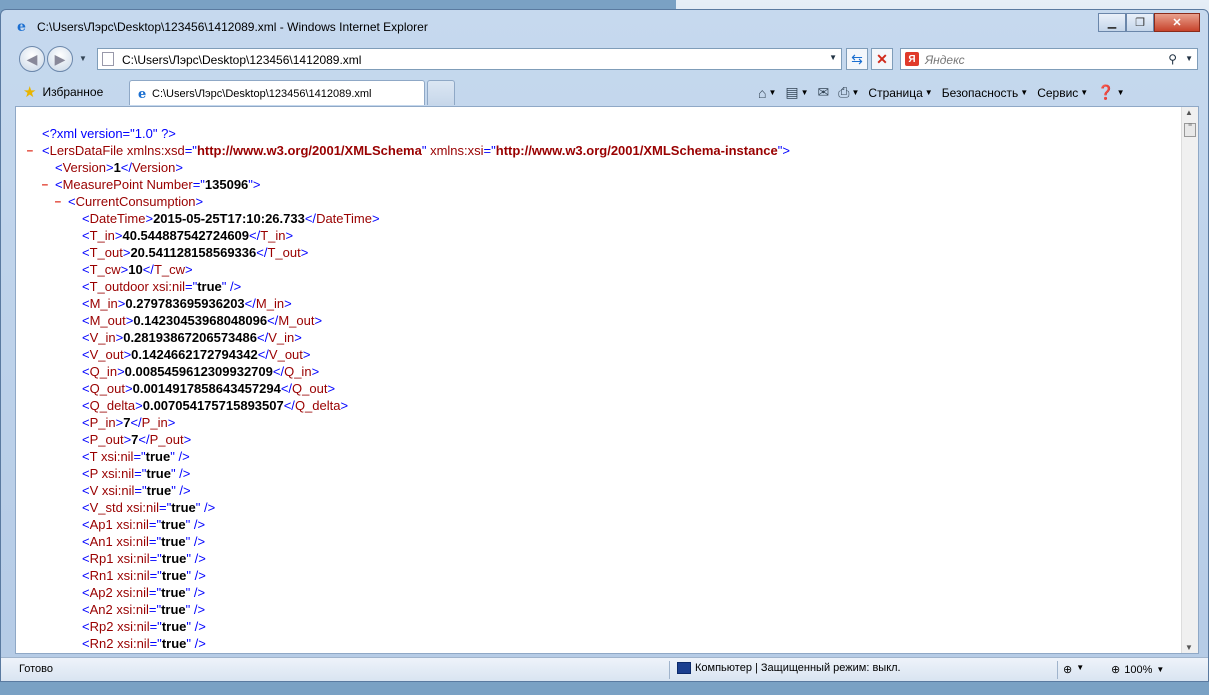 The width and height of the screenshot is (1209, 695). I want to click on element-tag: Rn2, so click(101, 643).